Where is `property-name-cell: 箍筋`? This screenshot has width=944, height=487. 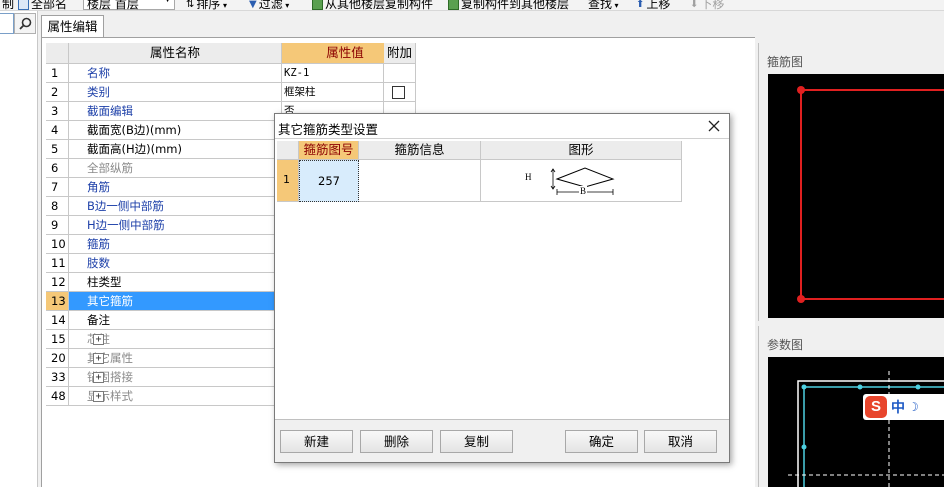 property-name-cell: 箍筋 is located at coordinates (175, 244).